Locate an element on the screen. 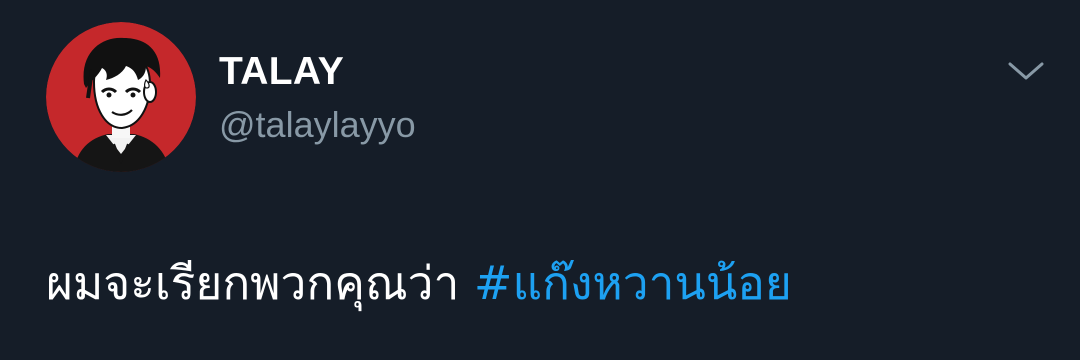  chevron-down-icon is located at coordinates (1026, 71).